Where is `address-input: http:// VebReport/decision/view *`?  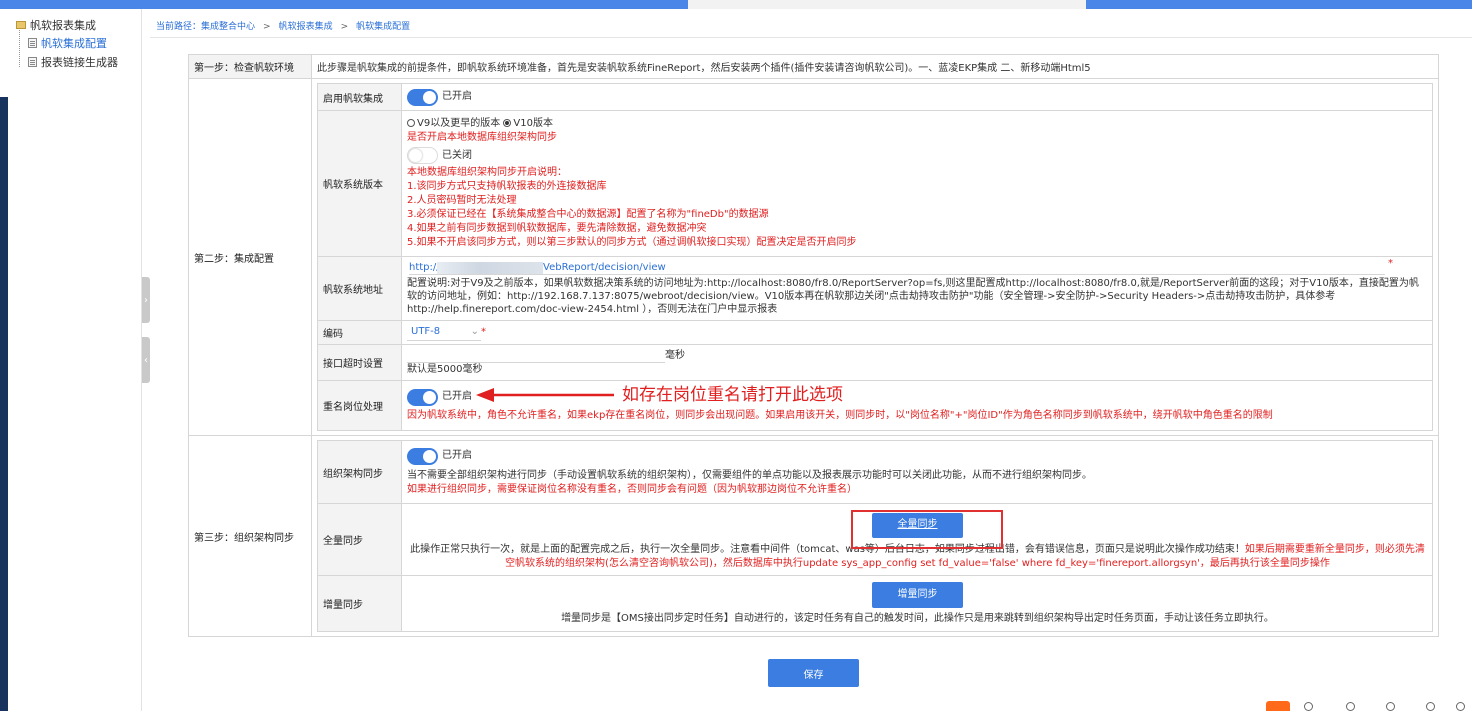 address-input: http:// VebReport/decision/view * is located at coordinates (901, 266).